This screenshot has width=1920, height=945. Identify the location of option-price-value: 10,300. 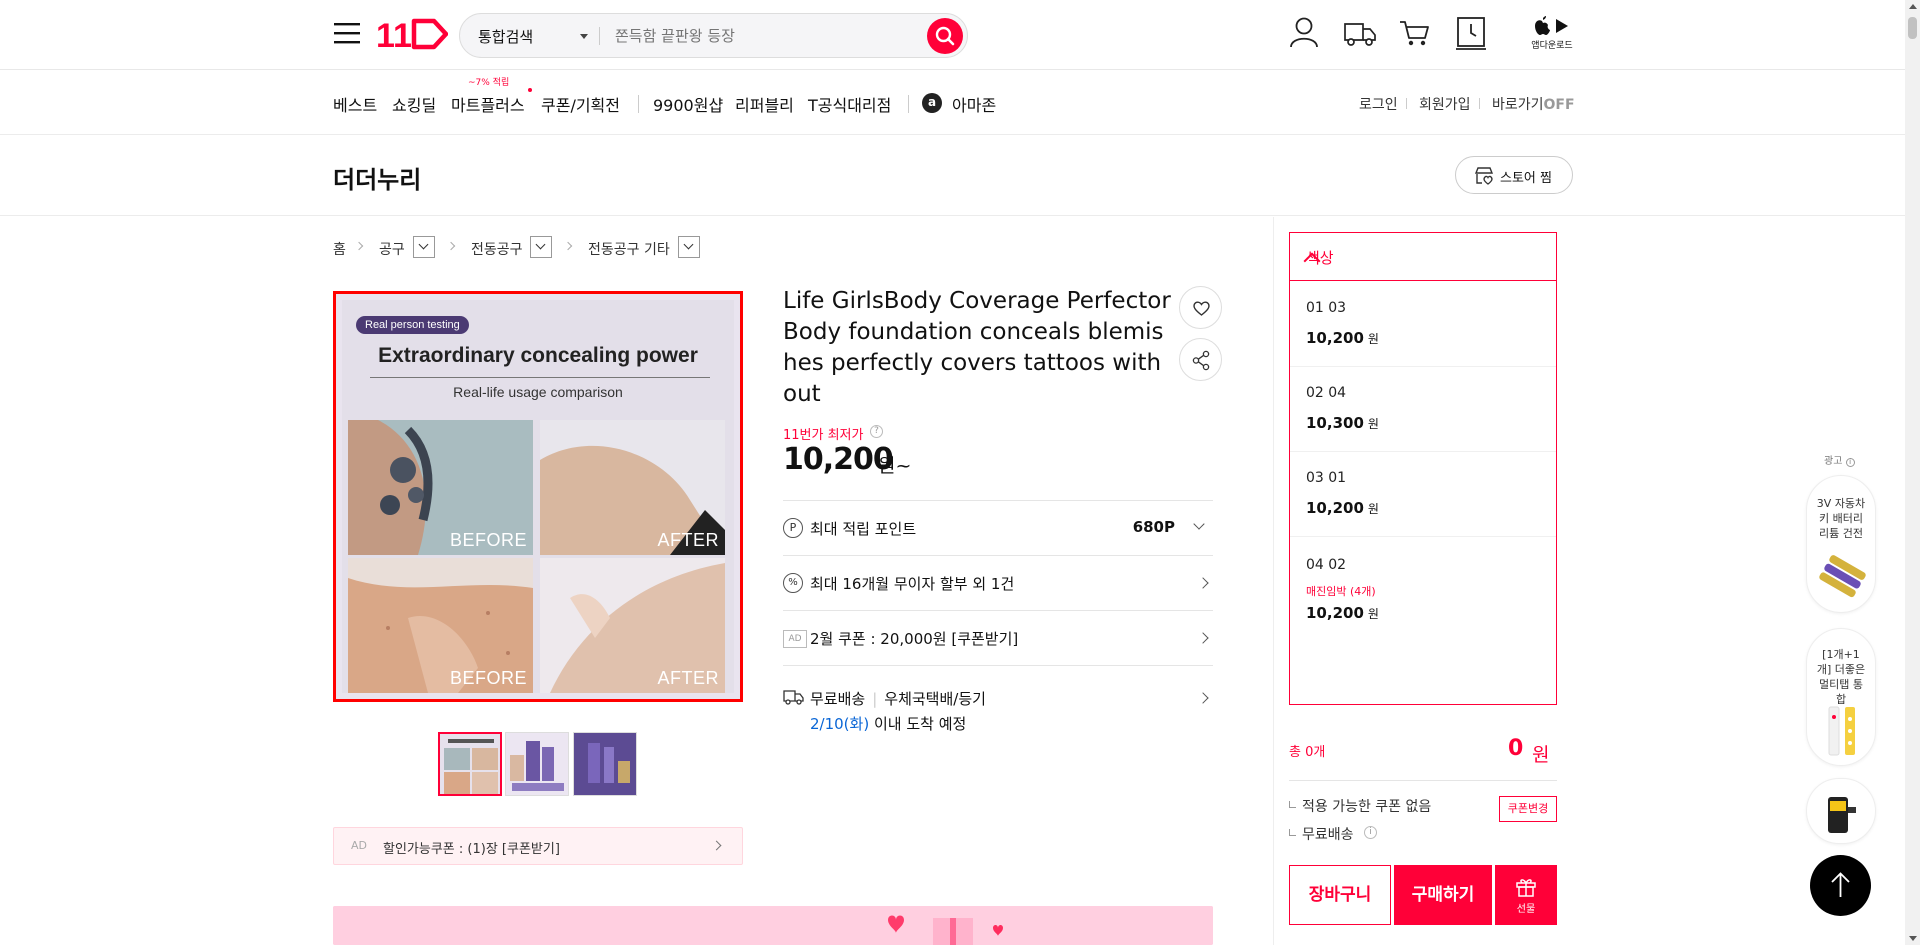
(1335, 423).